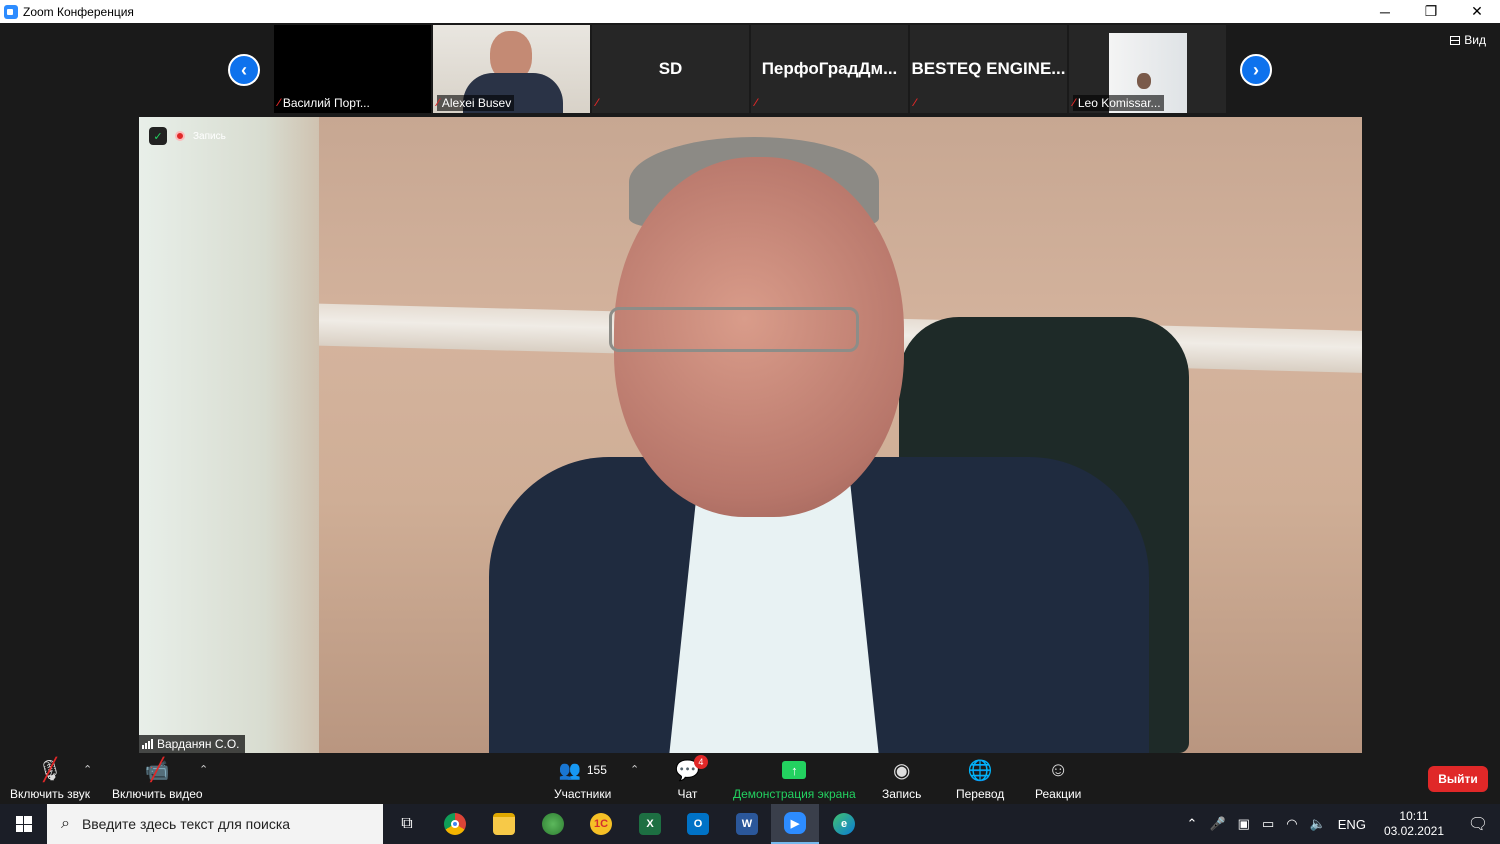  I want to click on participants-options-caret-icon: ⌃, so click(634, 769).